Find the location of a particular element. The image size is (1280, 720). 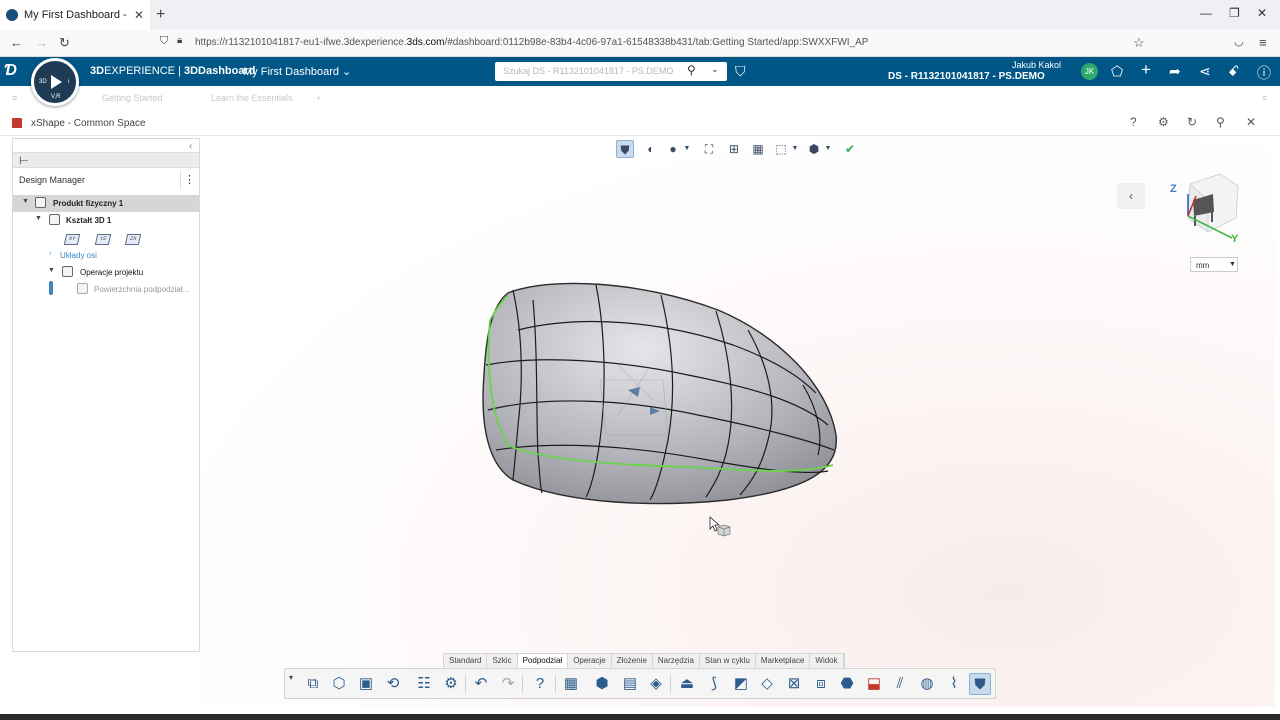

tabs-overflow-icon: ≡ is located at coordinates (1264, 98).